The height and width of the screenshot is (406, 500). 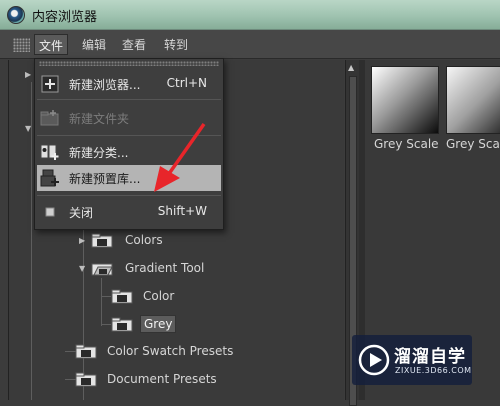 I want to click on menu-bar: 文件 编辑 查看 转到, so click(x=250, y=44).